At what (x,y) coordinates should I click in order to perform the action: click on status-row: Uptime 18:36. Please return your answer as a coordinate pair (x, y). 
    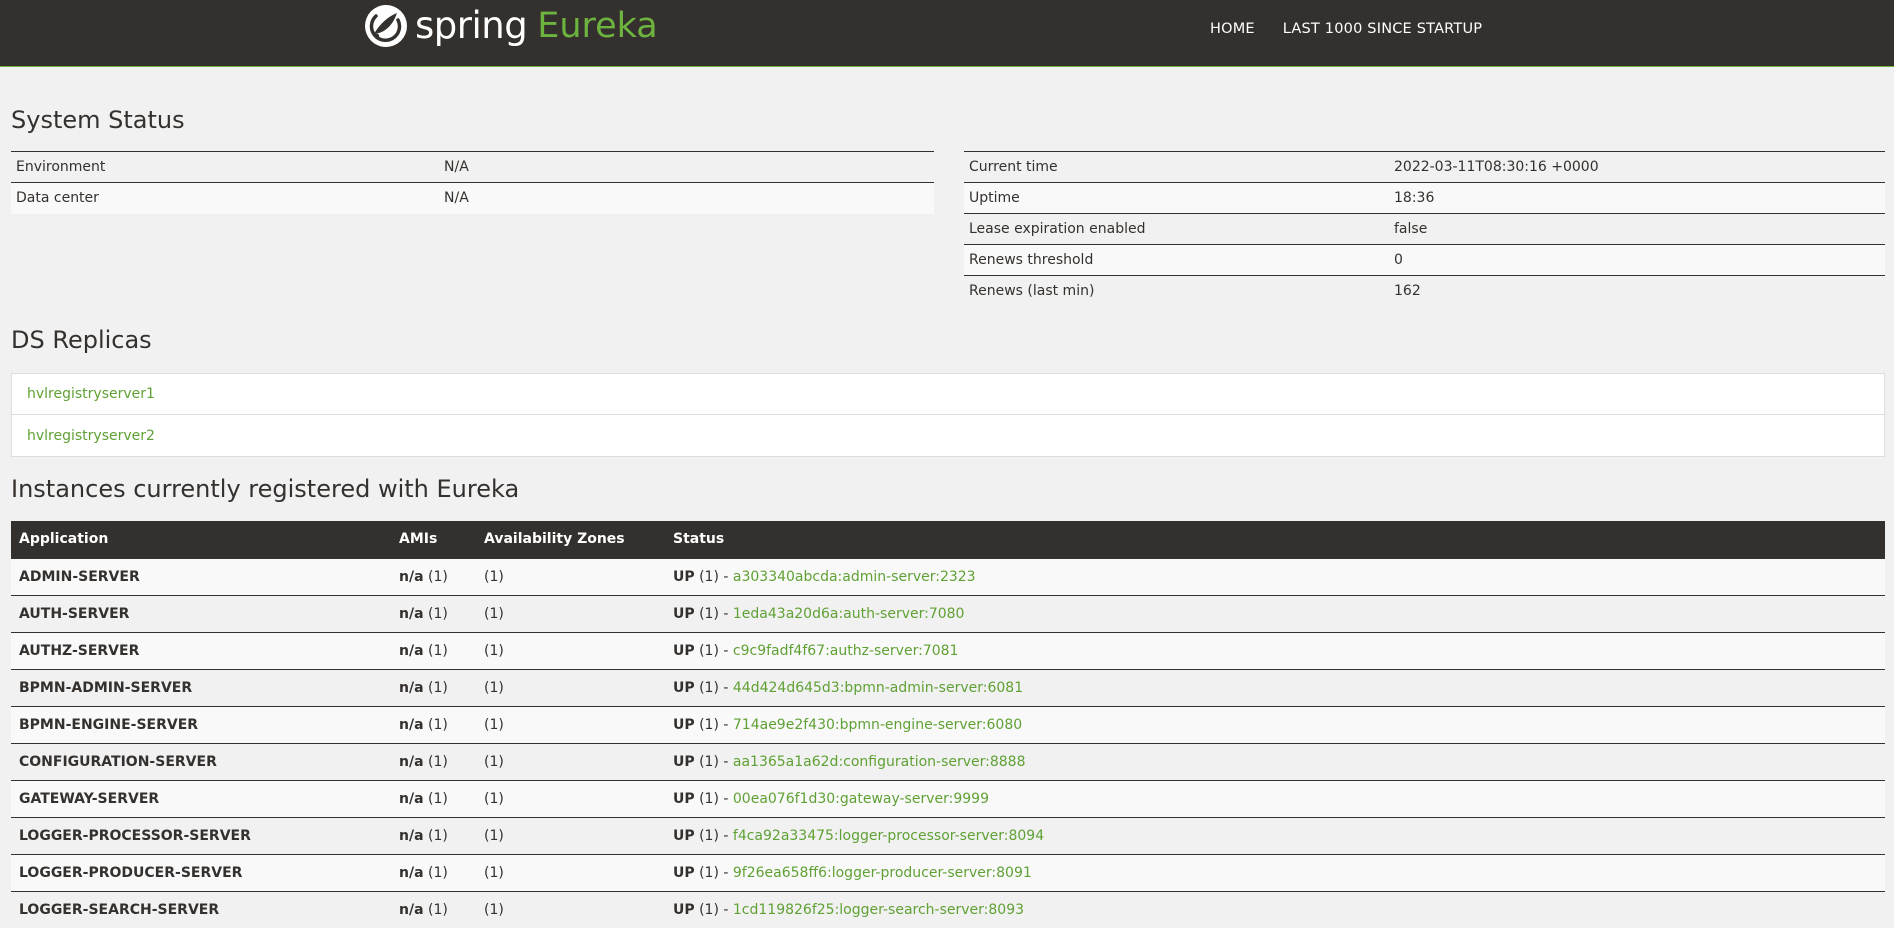
    Looking at the image, I should click on (1424, 198).